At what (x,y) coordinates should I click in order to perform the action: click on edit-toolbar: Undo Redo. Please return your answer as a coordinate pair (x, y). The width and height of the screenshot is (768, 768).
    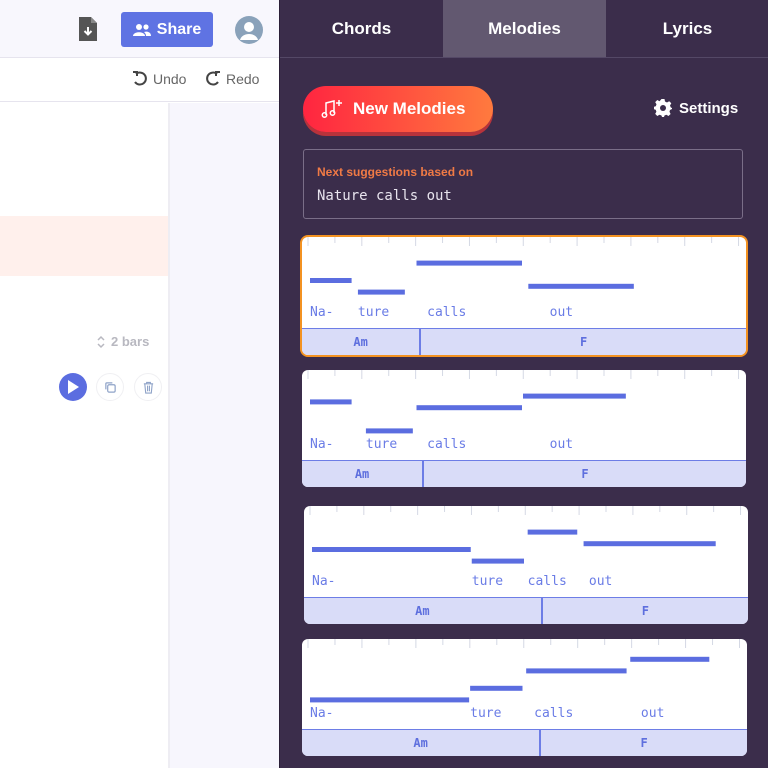
    Looking at the image, I should click on (139, 80).